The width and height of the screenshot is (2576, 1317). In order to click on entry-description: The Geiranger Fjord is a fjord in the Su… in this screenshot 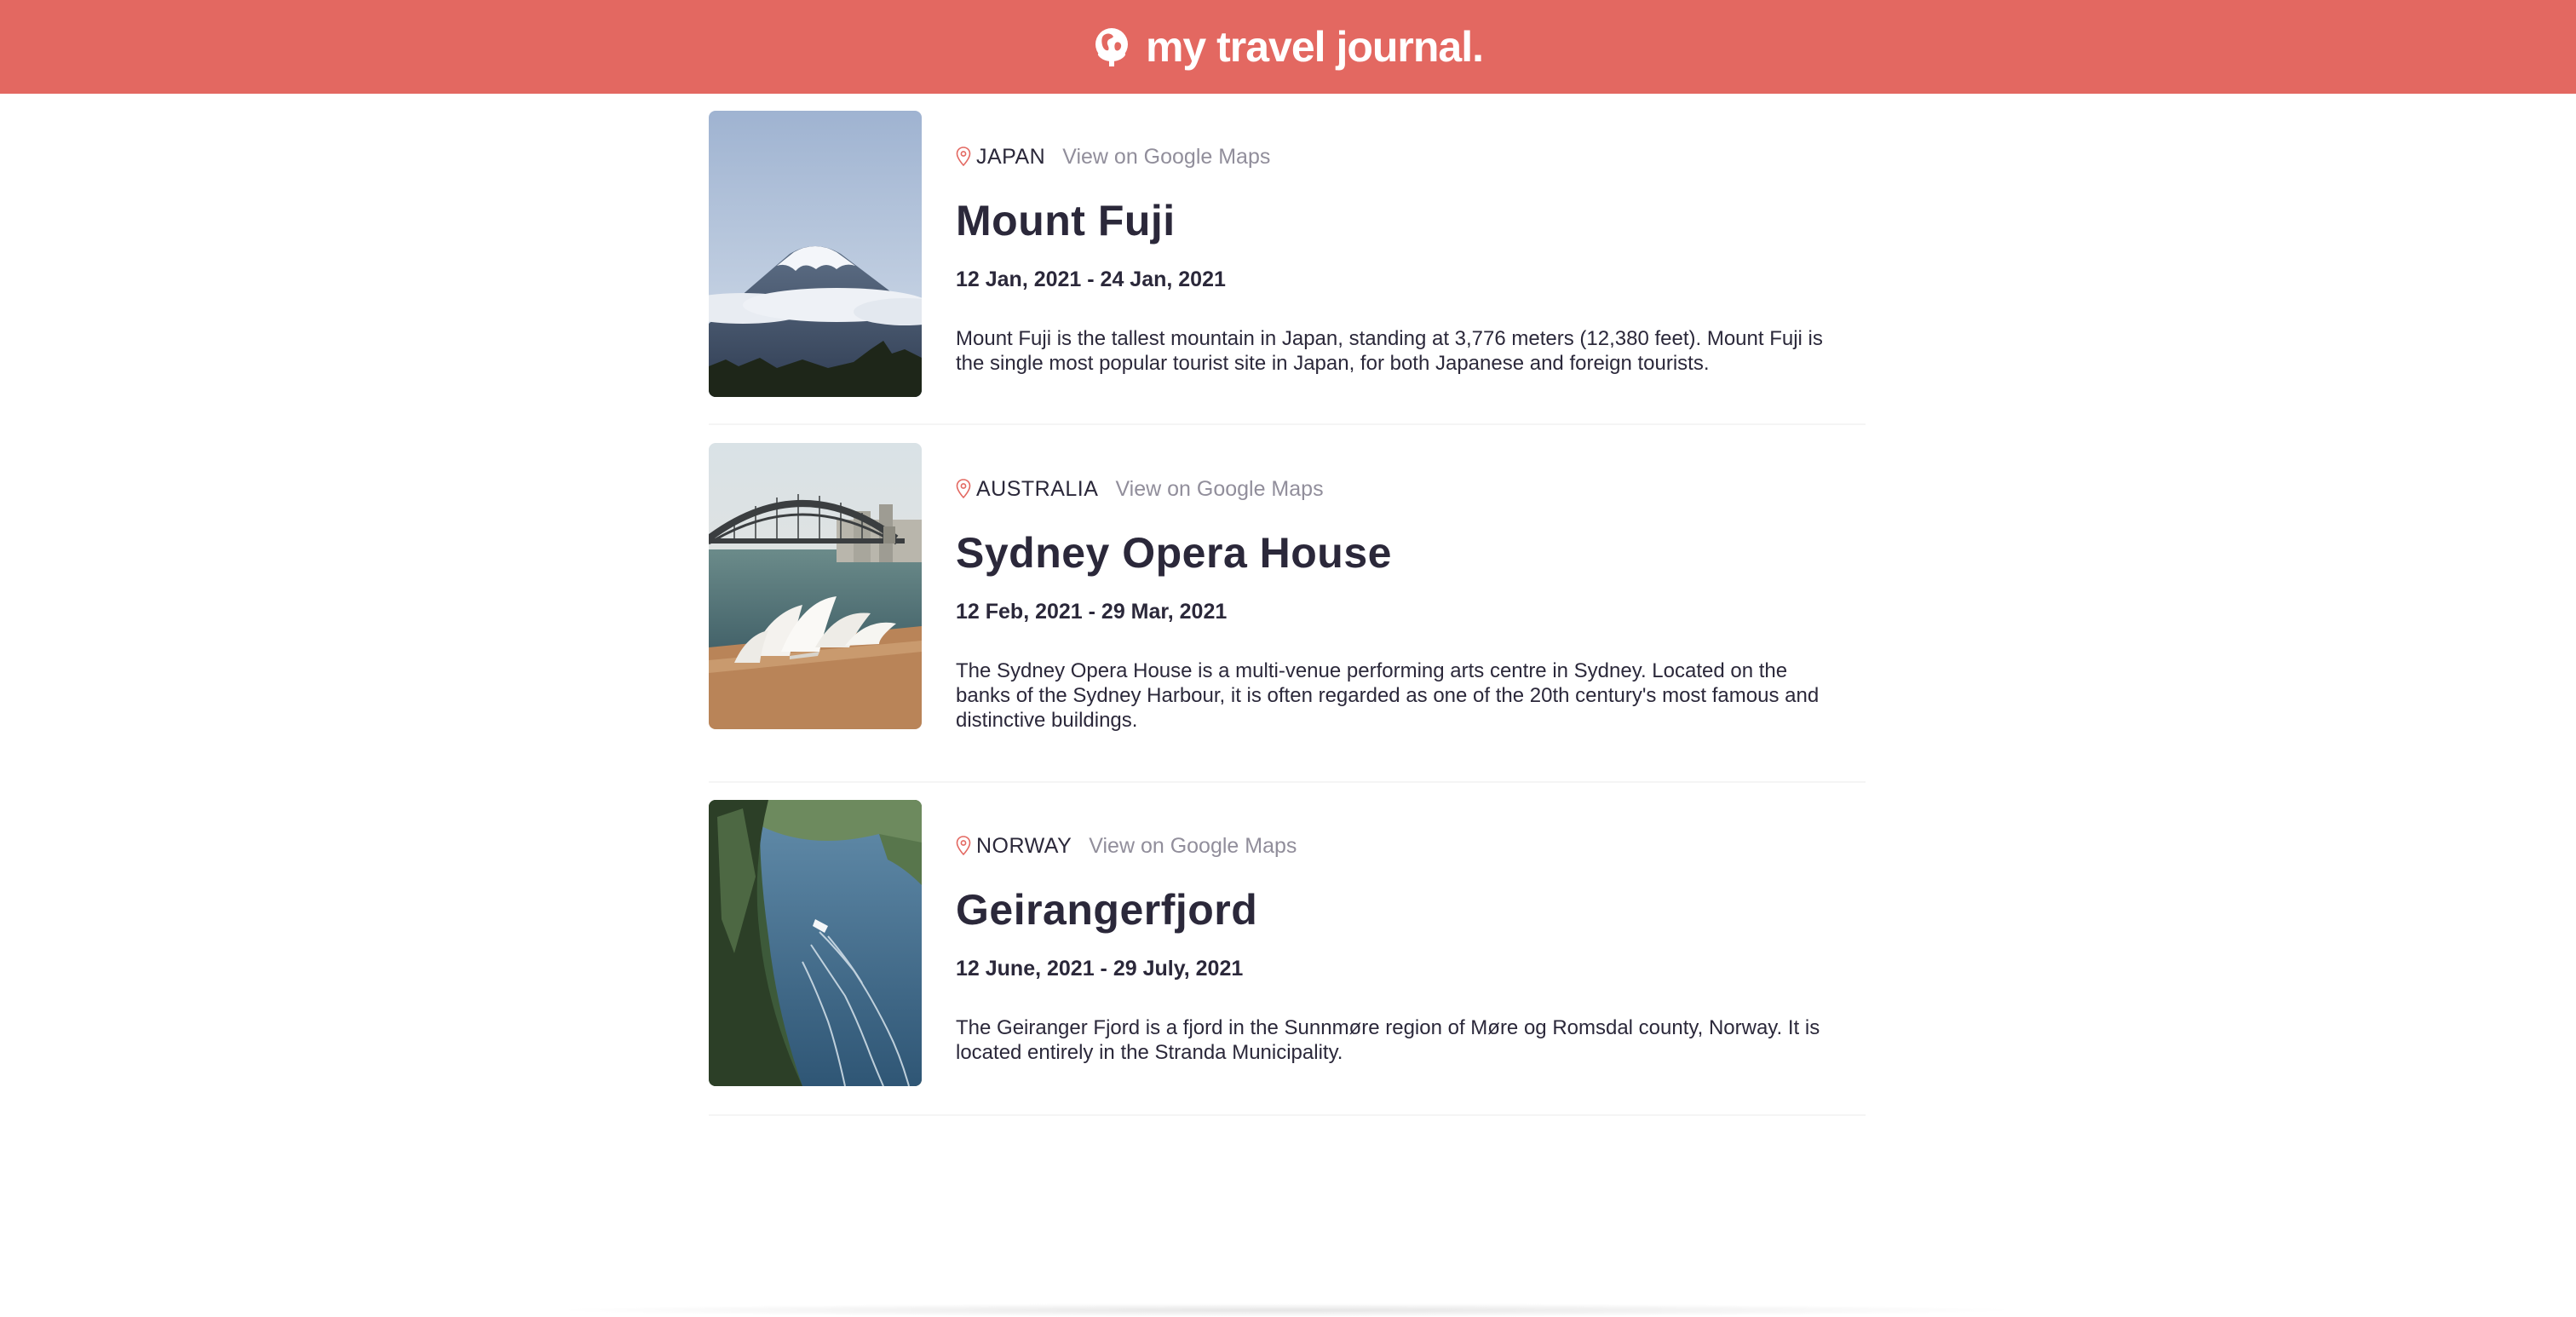, I will do `click(1388, 1040)`.